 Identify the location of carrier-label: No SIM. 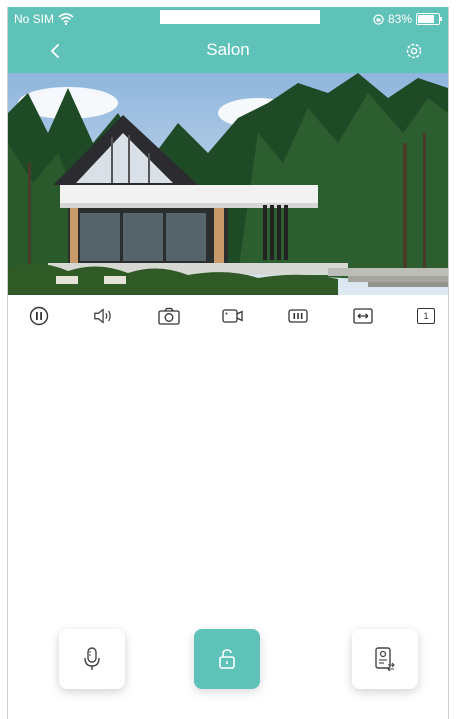
(34, 19).